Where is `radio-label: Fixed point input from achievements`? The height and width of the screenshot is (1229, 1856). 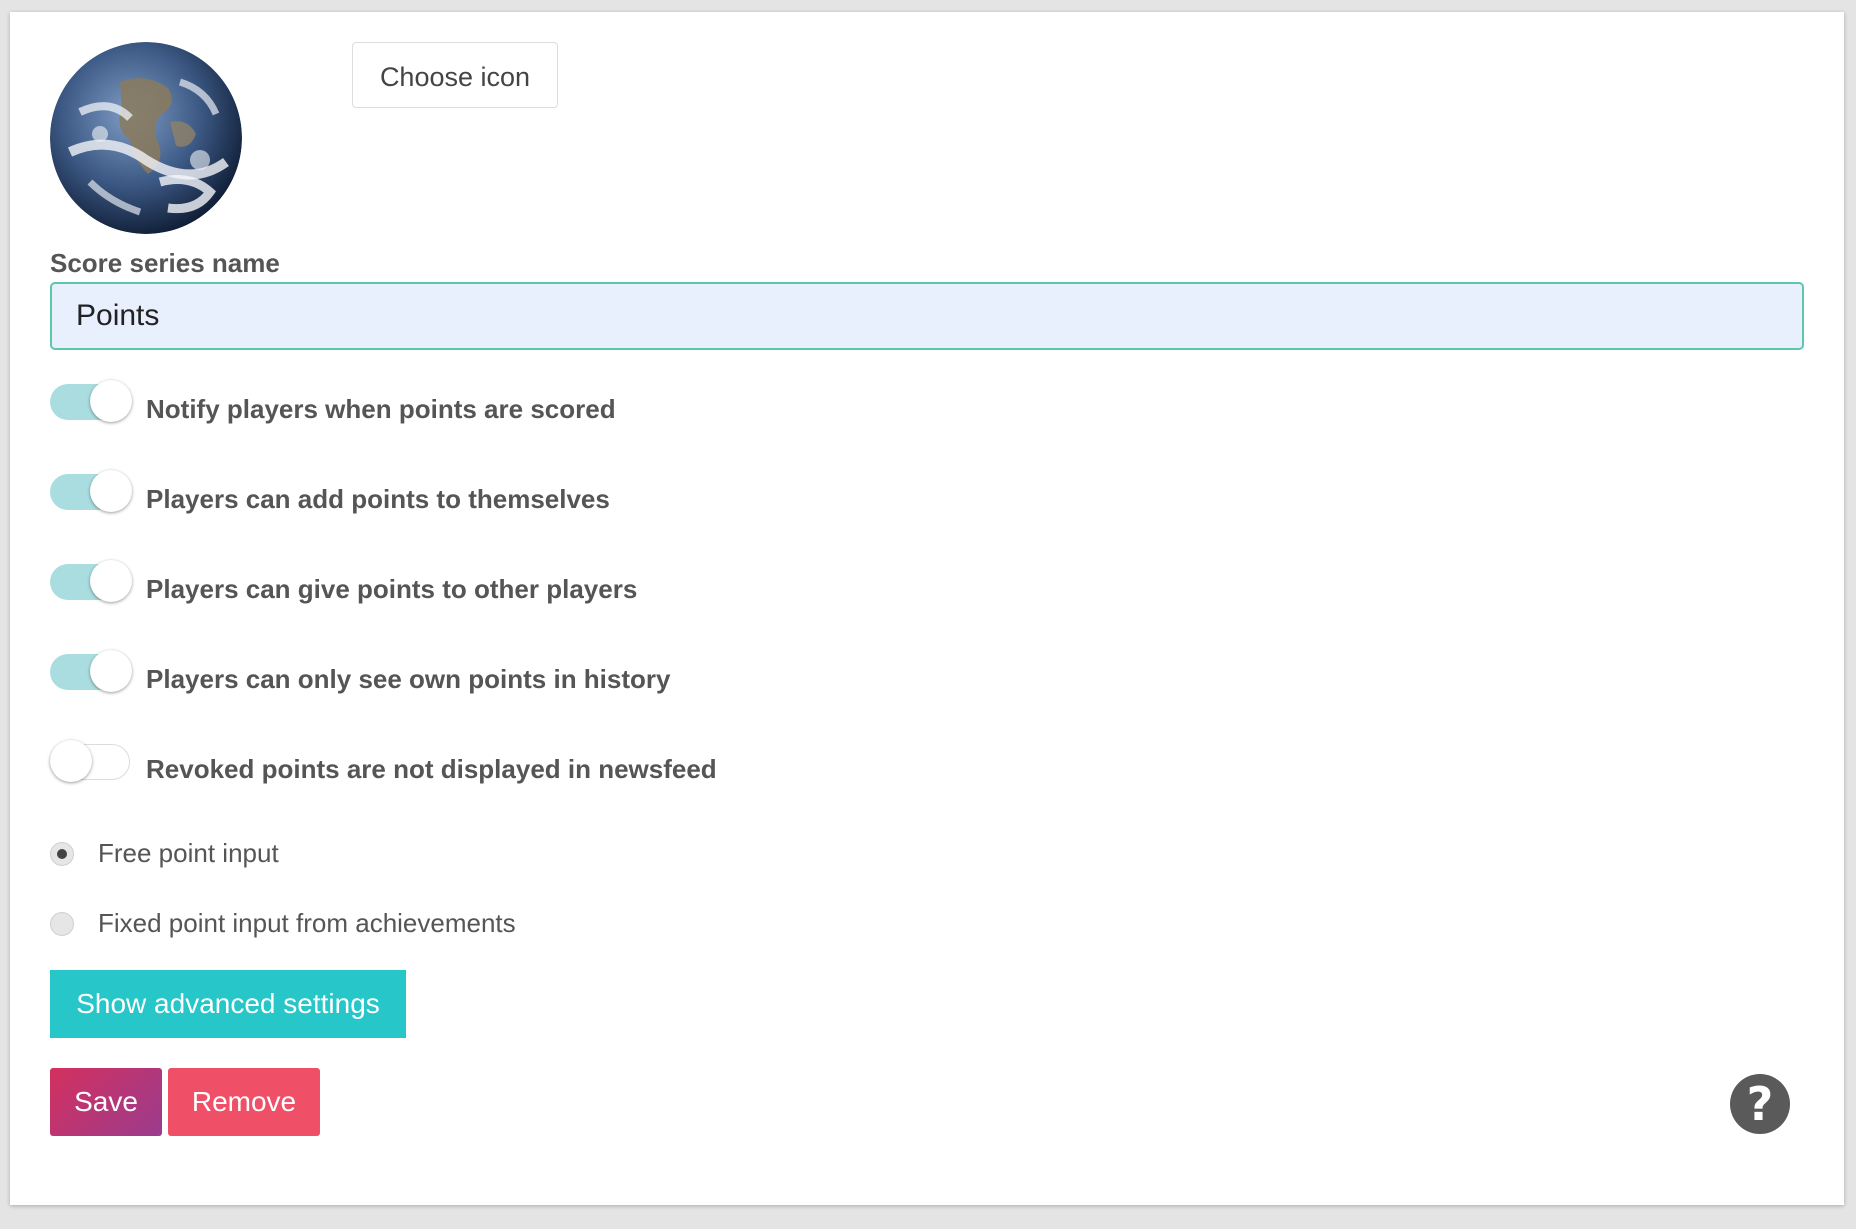
radio-label: Fixed point input from achievements is located at coordinates (307, 923).